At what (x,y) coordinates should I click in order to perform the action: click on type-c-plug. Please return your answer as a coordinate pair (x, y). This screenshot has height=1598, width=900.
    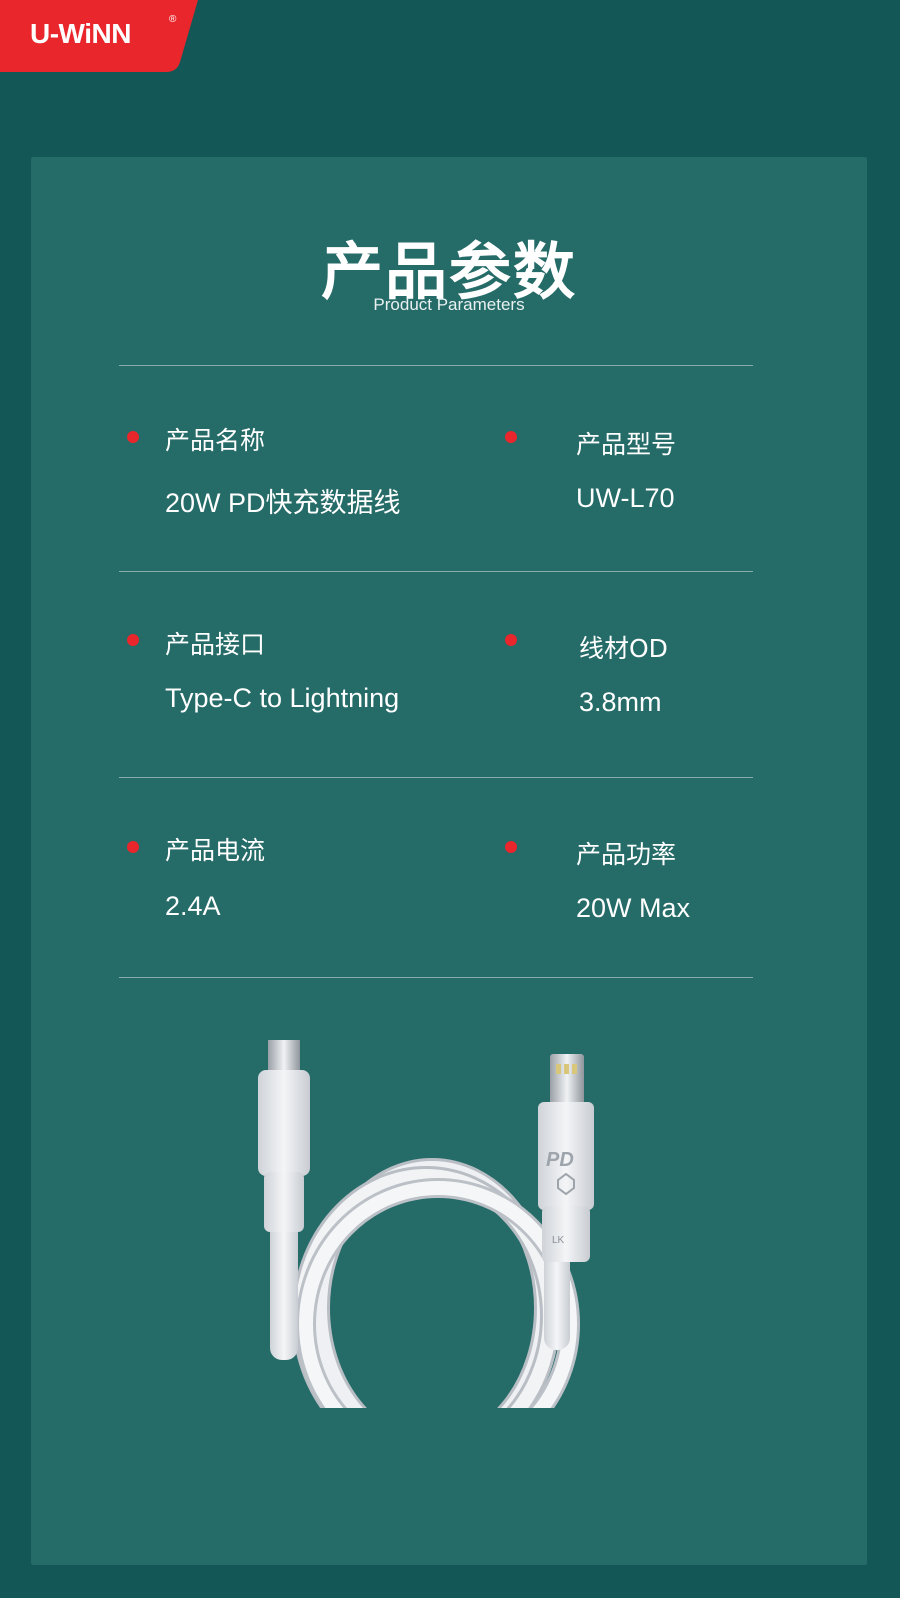
    Looking at the image, I should click on (284, 1123).